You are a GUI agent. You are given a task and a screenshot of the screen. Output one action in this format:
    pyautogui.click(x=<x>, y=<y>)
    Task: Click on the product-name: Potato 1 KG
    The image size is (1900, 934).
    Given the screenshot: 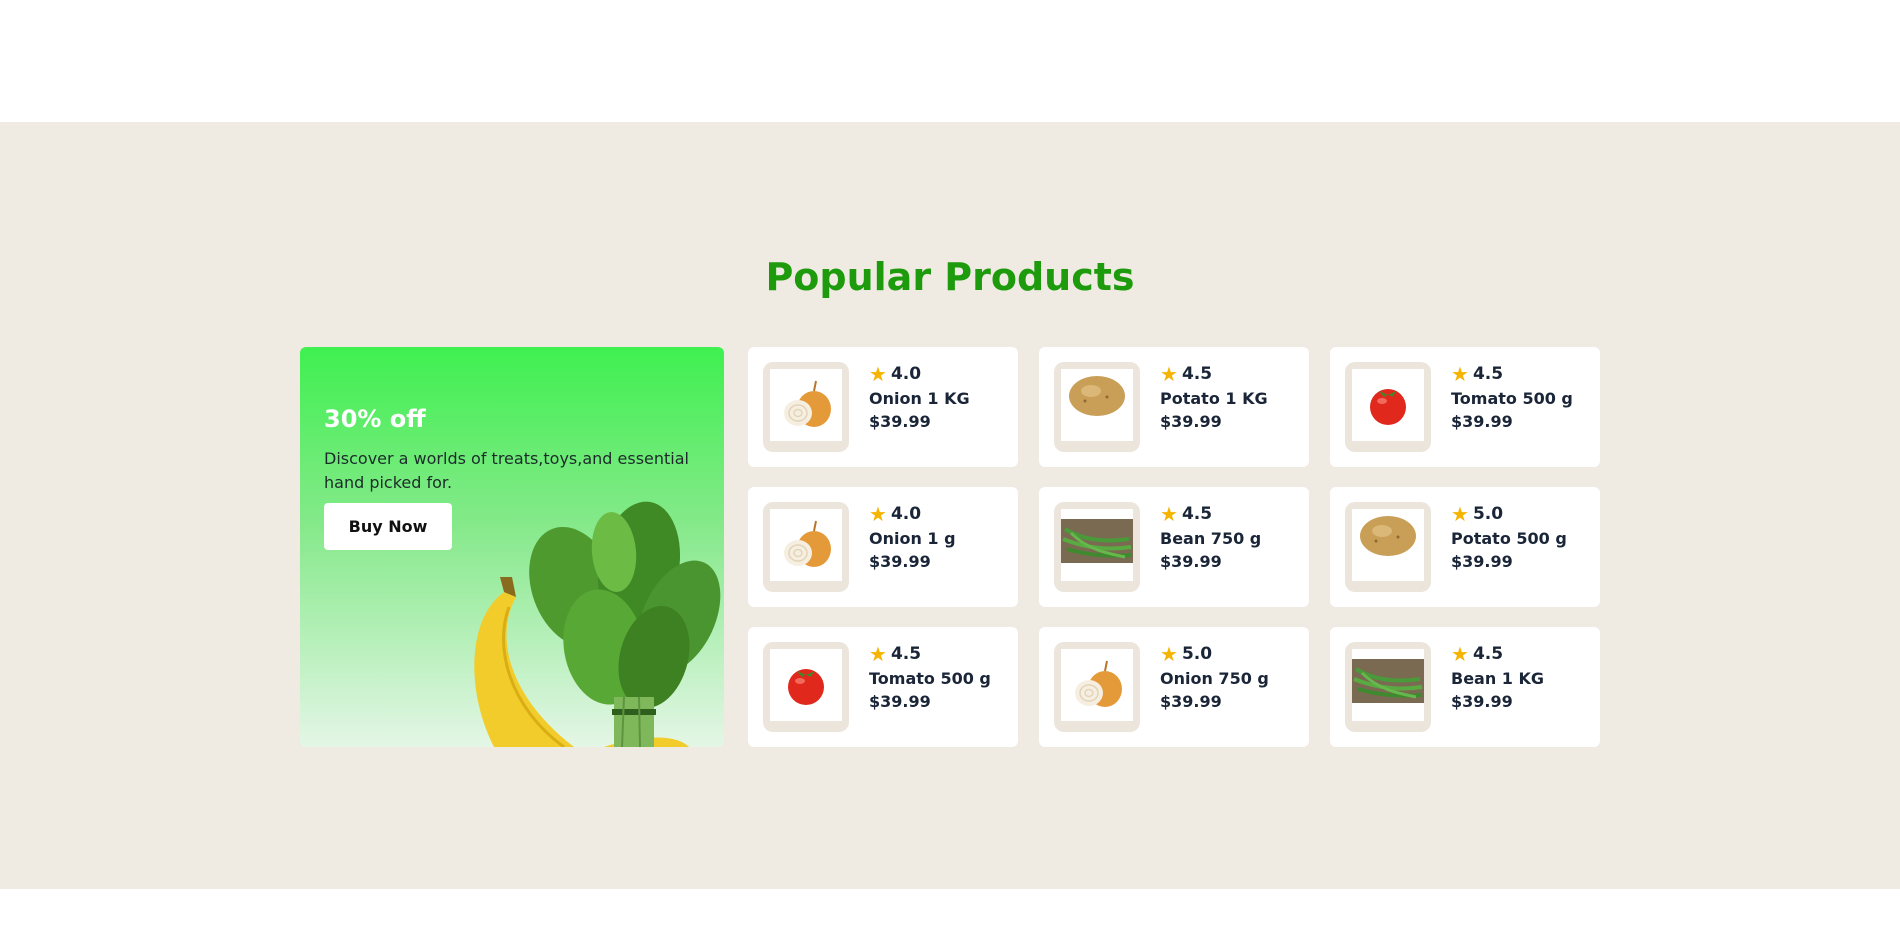 What is the action you would take?
    pyautogui.click(x=1214, y=398)
    